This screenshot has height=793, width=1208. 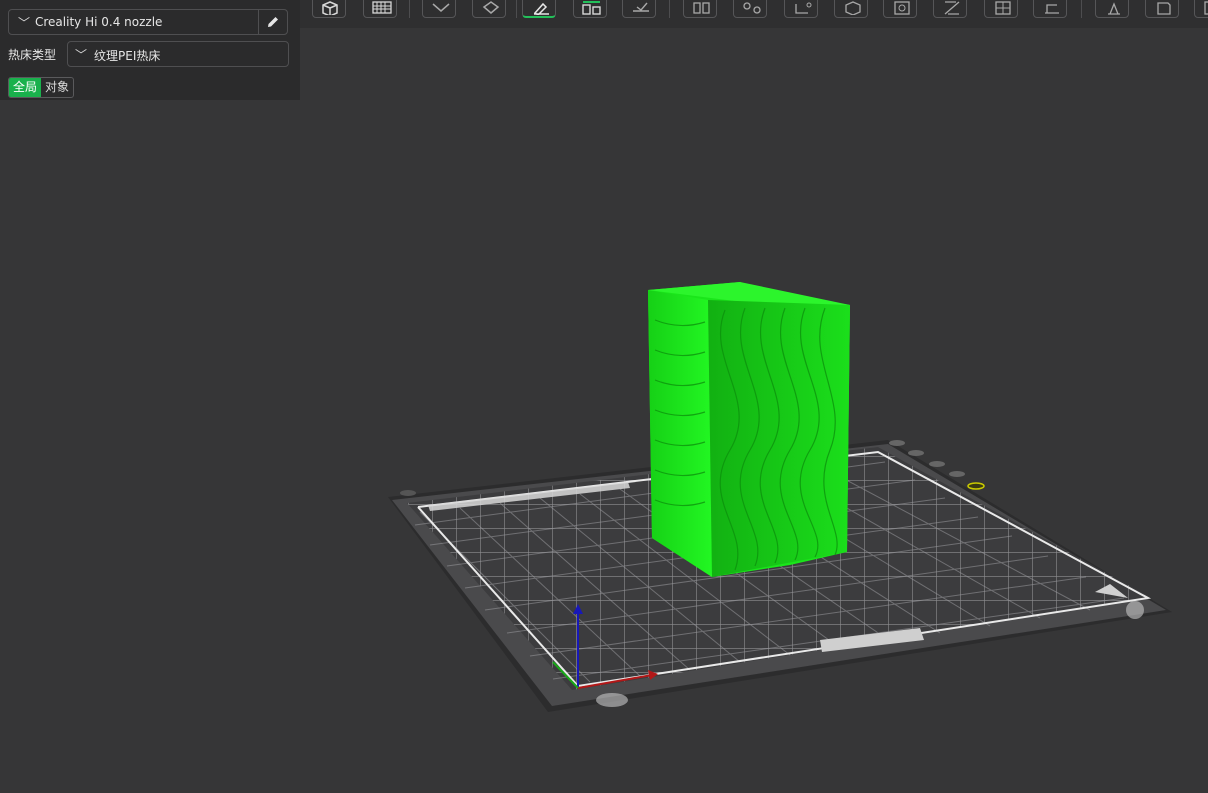 What do you see at coordinates (439, 9) in the screenshot?
I see `auto-orient-icon` at bounding box center [439, 9].